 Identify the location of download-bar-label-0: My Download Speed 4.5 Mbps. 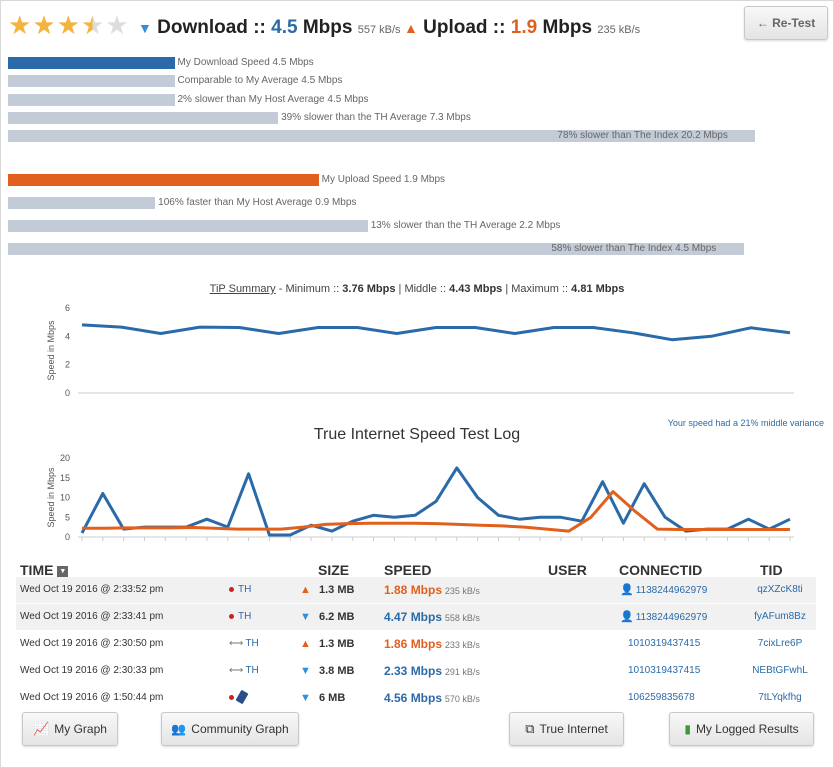
(245, 62).